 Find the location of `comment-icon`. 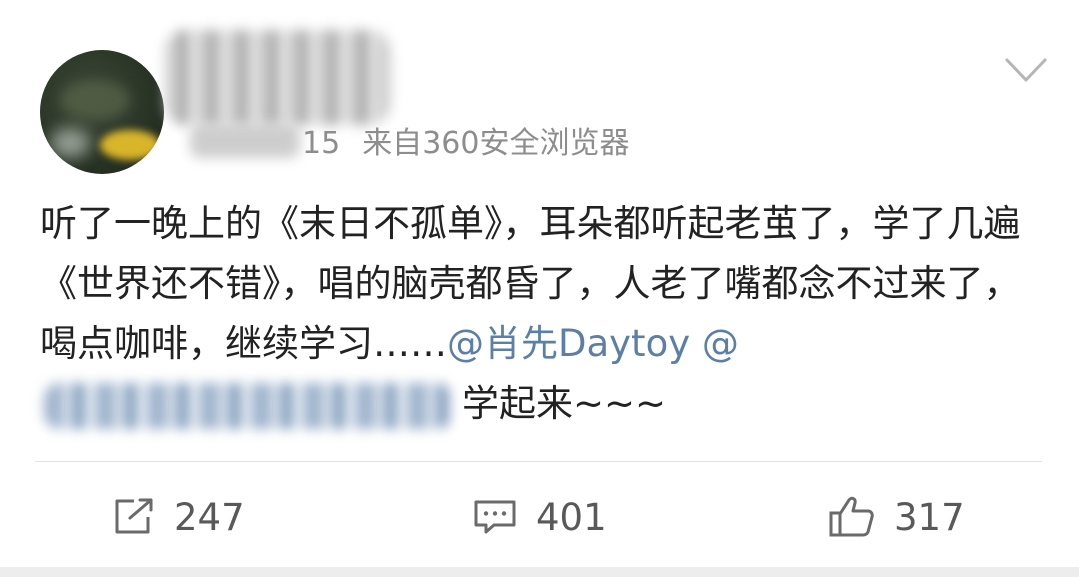

comment-icon is located at coordinates (495, 517).